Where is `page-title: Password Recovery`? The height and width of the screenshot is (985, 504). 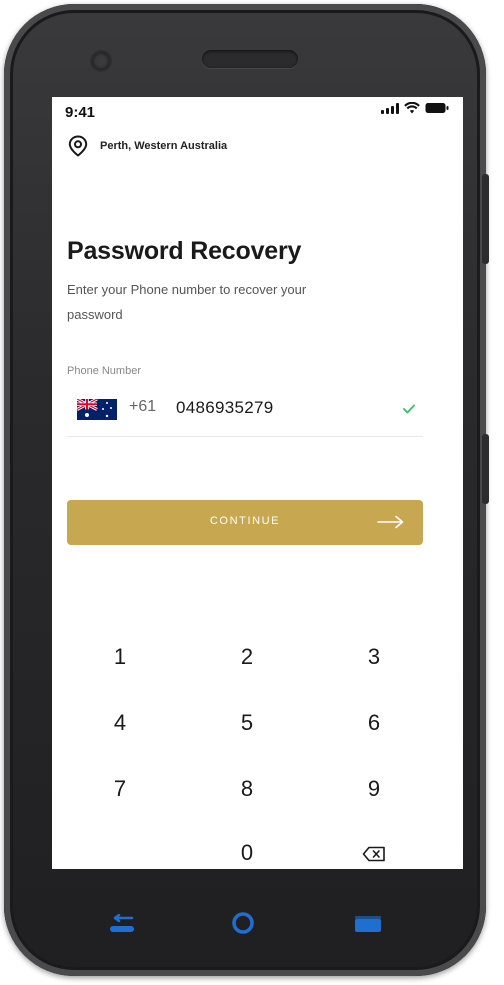
page-title: Password Recovery is located at coordinates (184, 251).